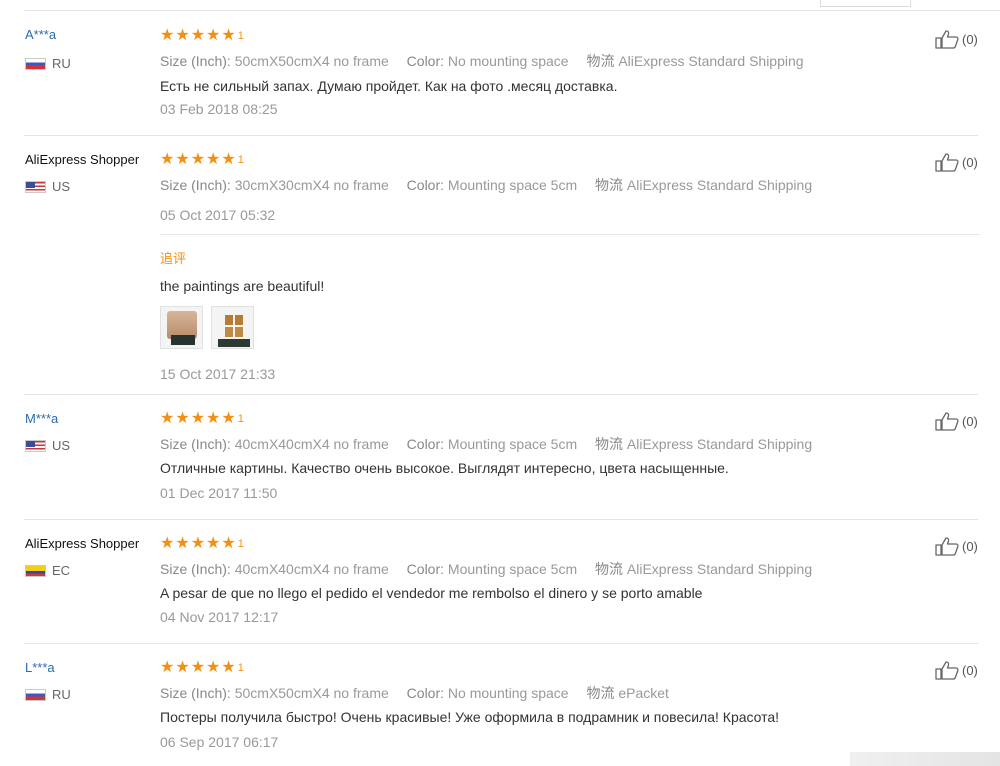 The height and width of the screenshot is (766, 1000). Describe the element at coordinates (508, 61) in the screenshot. I see `color-value: No mounting space` at that location.